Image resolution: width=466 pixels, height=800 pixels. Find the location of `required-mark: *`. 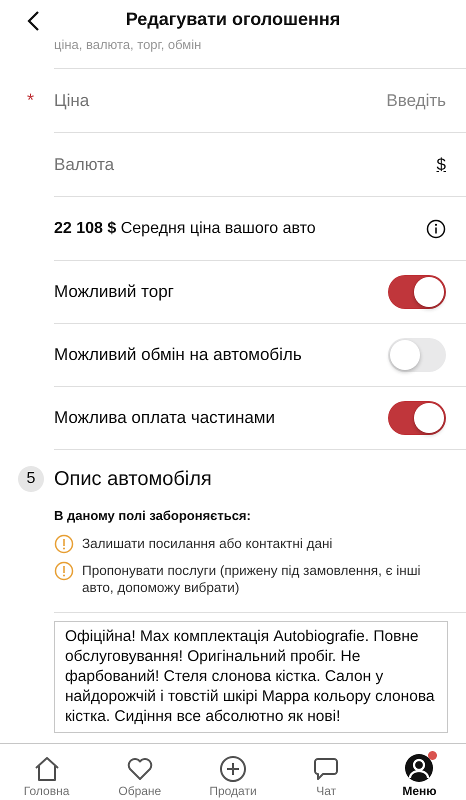

required-mark: * is located at coordinates (30, 100).